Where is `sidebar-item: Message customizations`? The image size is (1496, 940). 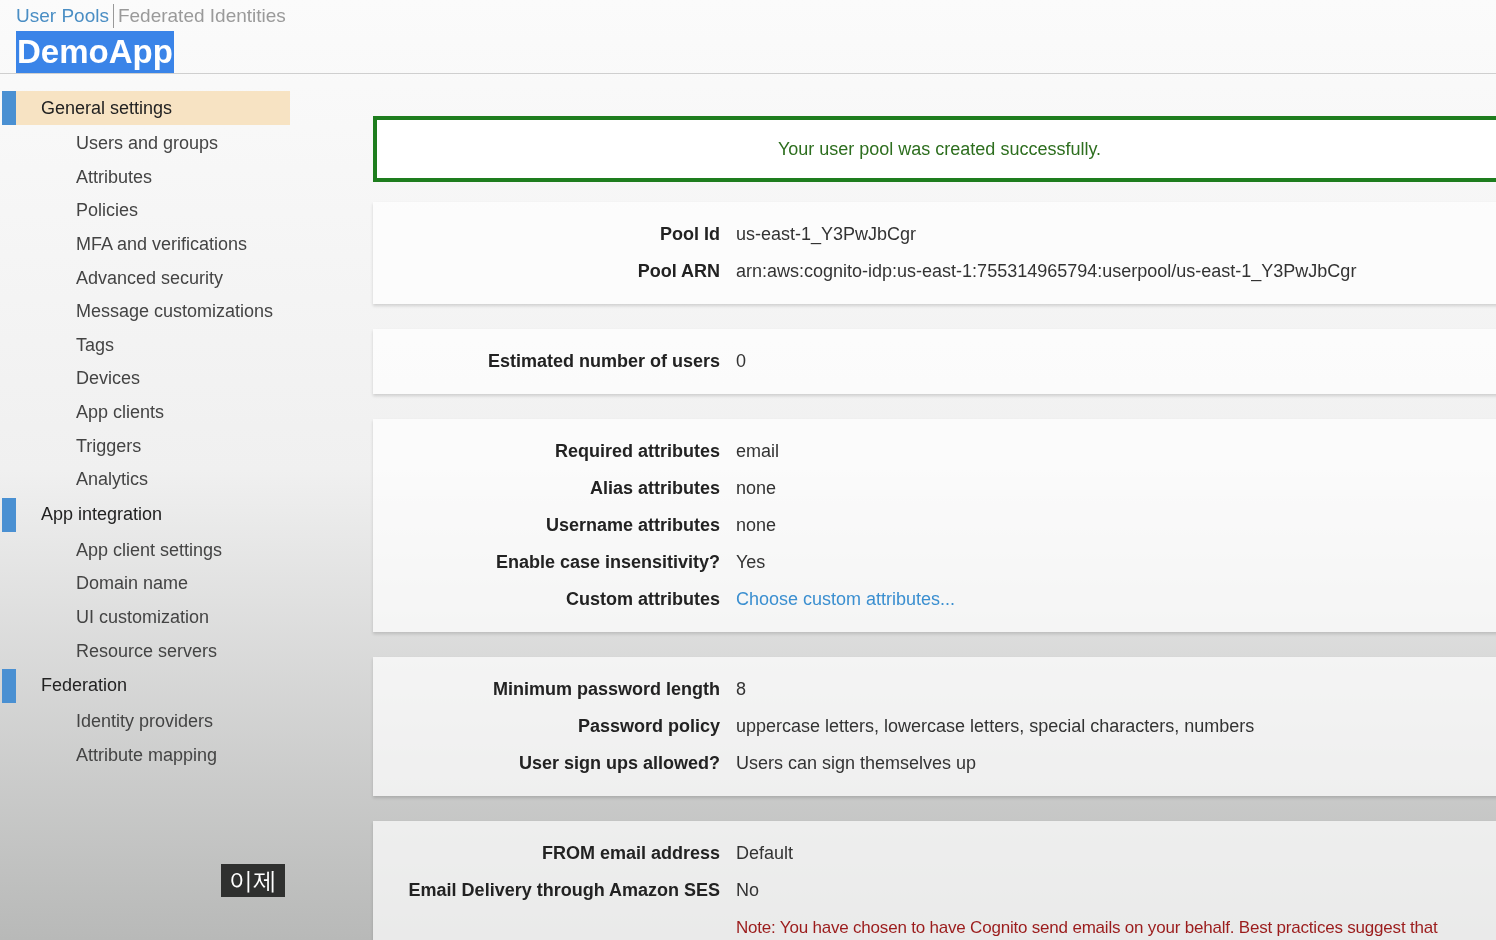 sidebar-item: Message customizations is located at coordinates (175, 312).